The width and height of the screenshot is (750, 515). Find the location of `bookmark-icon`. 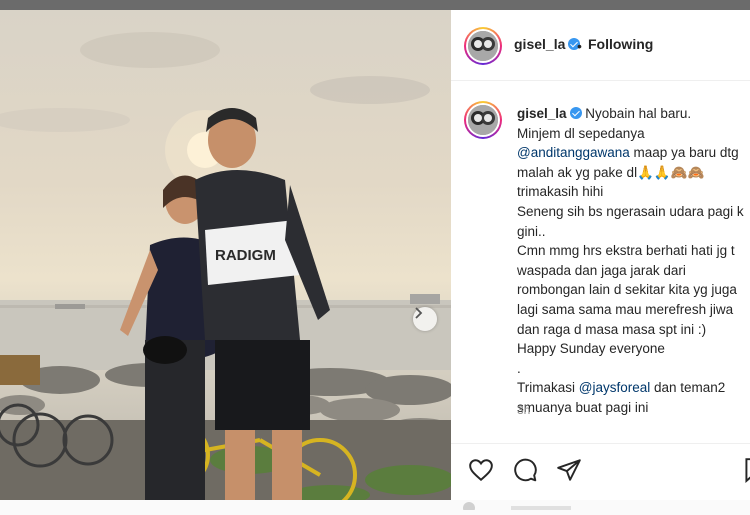

bookmark-icon is located at coordinates (747, 470).